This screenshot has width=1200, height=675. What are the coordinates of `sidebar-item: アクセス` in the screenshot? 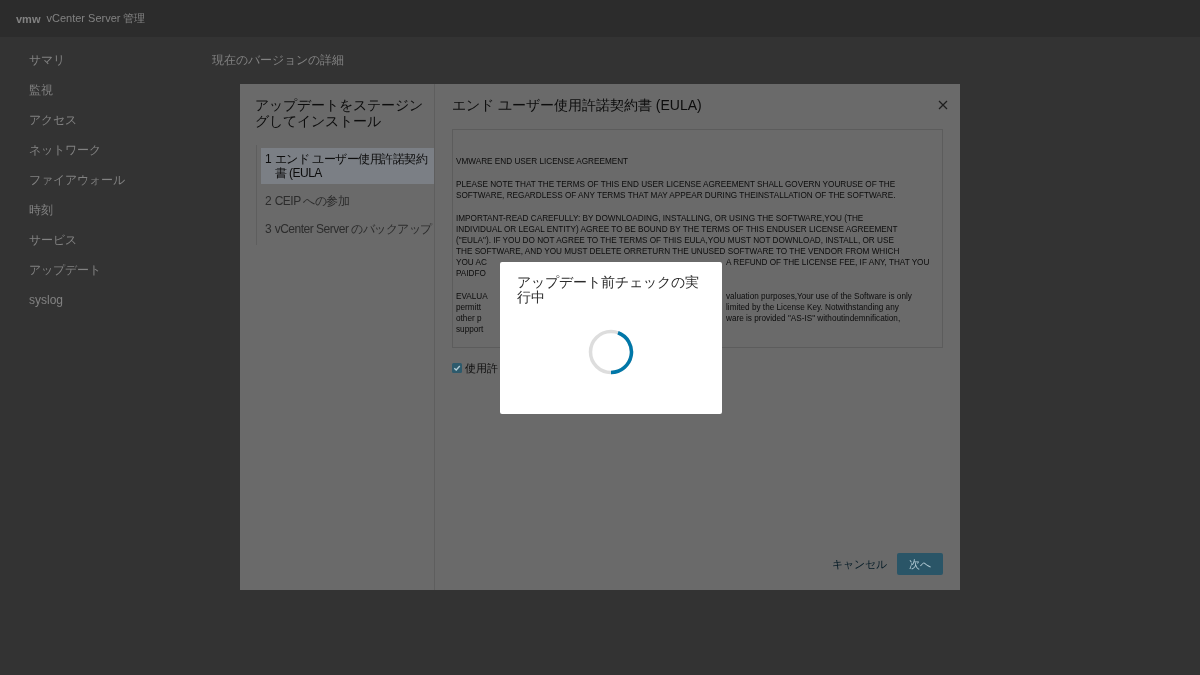 It's located at (53, 120).